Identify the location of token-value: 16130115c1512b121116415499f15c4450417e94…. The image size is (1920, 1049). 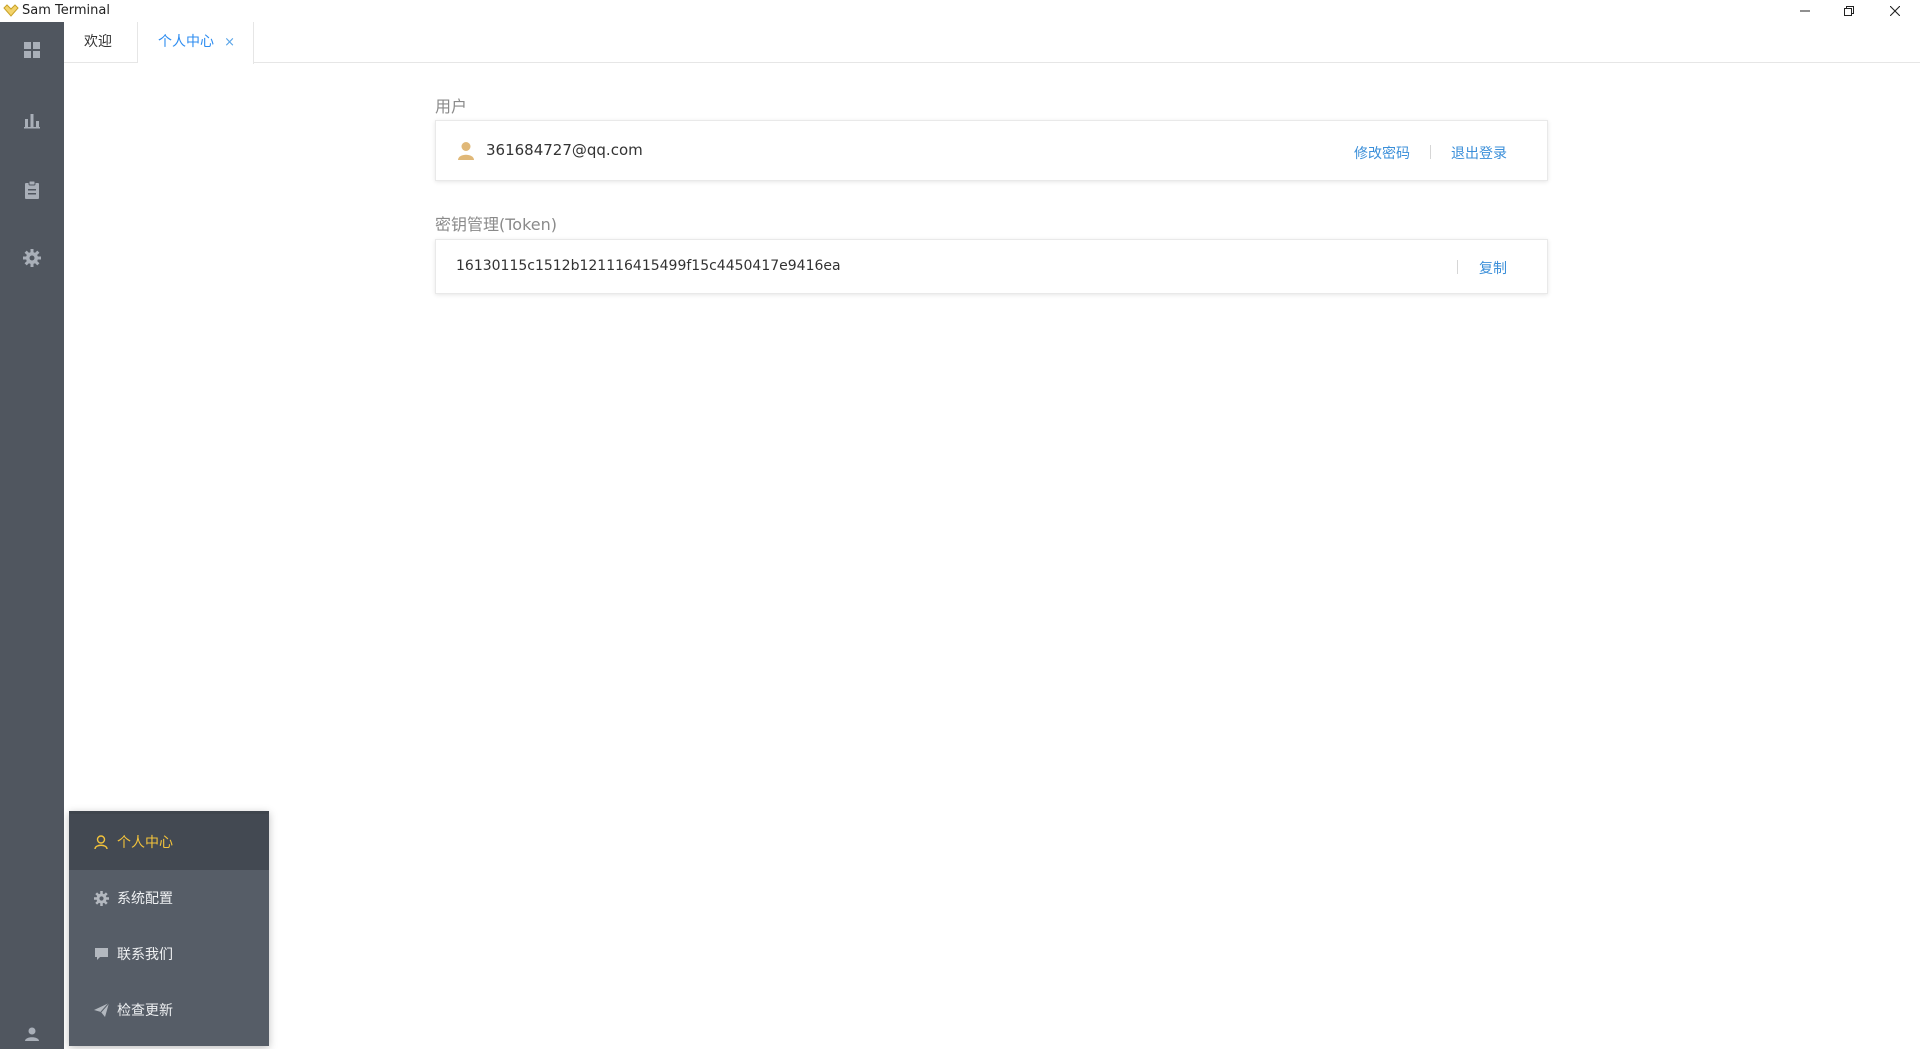
(648, 266).